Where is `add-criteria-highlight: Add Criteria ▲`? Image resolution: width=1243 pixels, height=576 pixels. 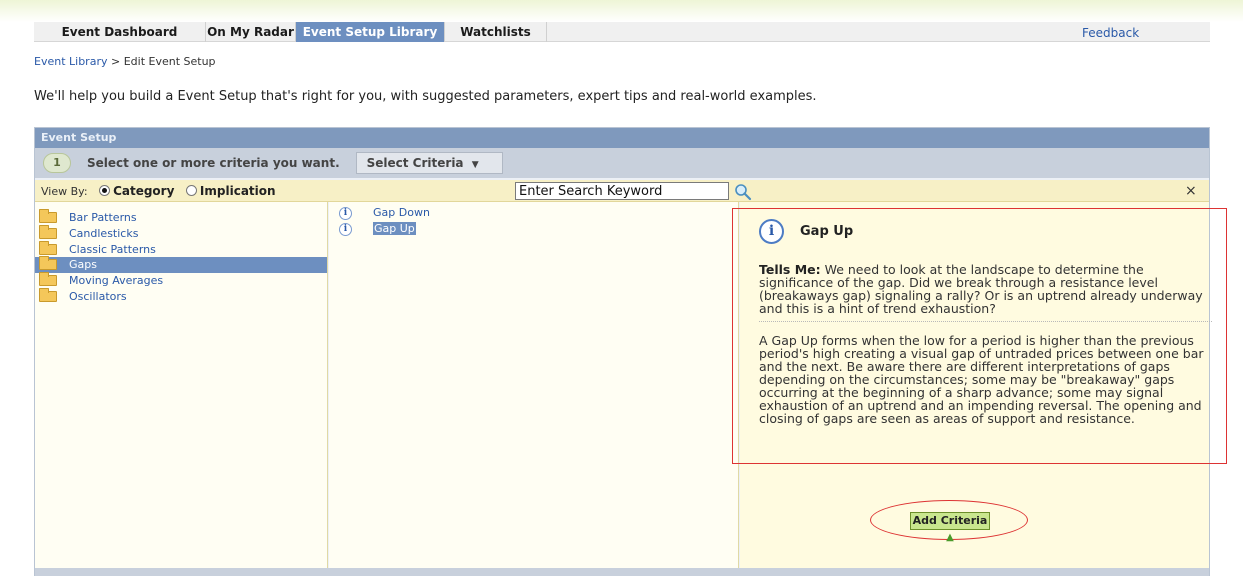 add-criteria-highlight: Add Criteria ▲ is located at coordinates (949, 521).